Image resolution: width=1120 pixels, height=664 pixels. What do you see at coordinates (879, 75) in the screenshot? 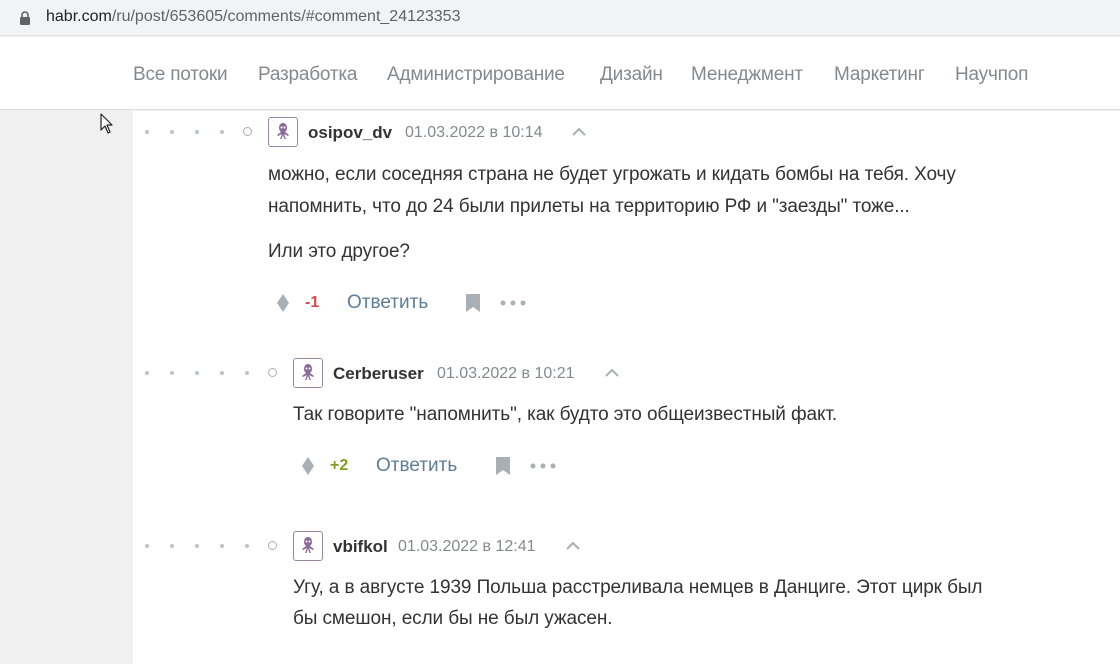
I see `nav-item-marketing: Маркетинг` at bounding box center [879, 75].